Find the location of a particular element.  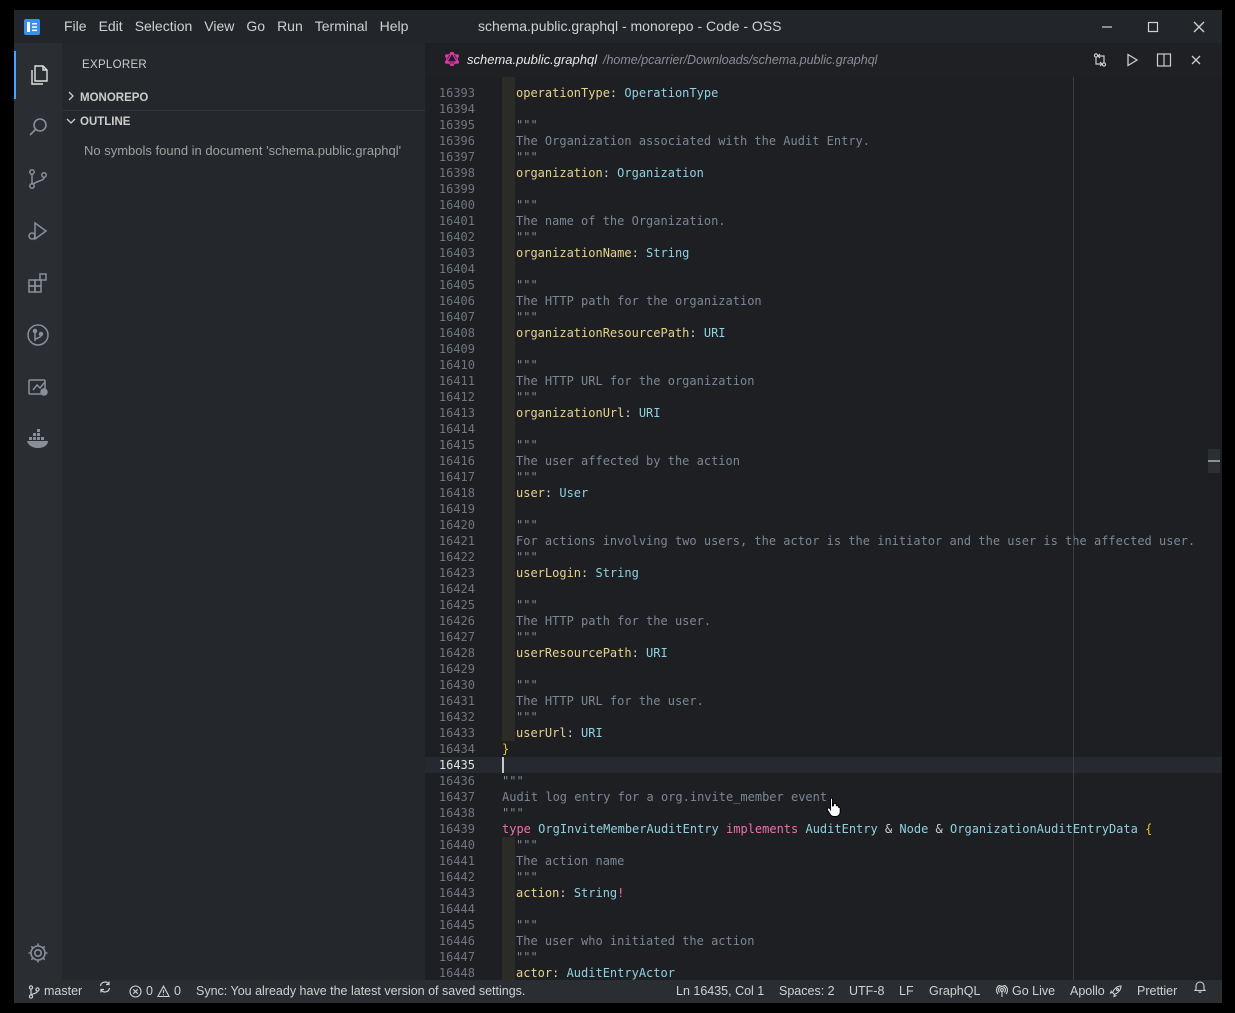

split-editor-button is located at coordinates (1164, 60).